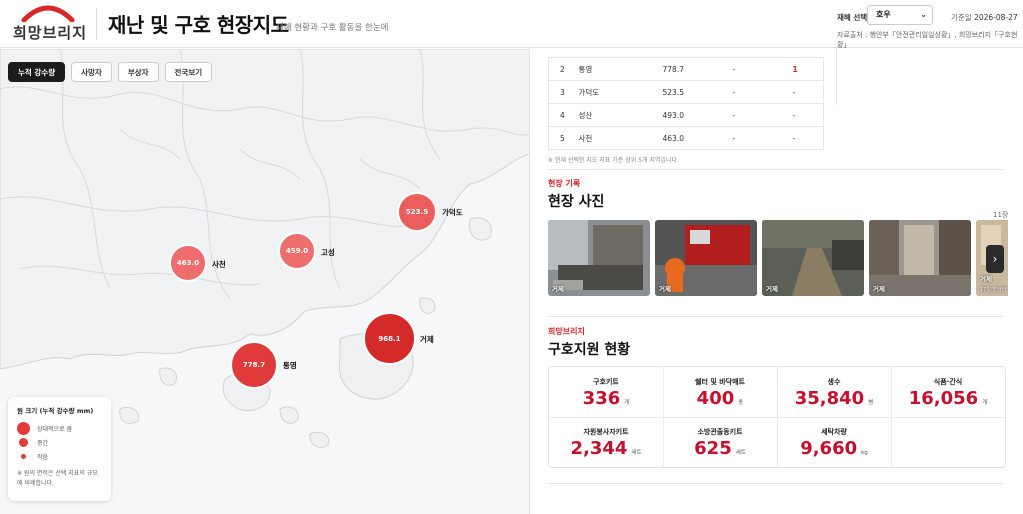  What do you see at coordinates (943, 398) in the screenshot?
I see `stat-number: 16,056` at bounding box center [943, 398].